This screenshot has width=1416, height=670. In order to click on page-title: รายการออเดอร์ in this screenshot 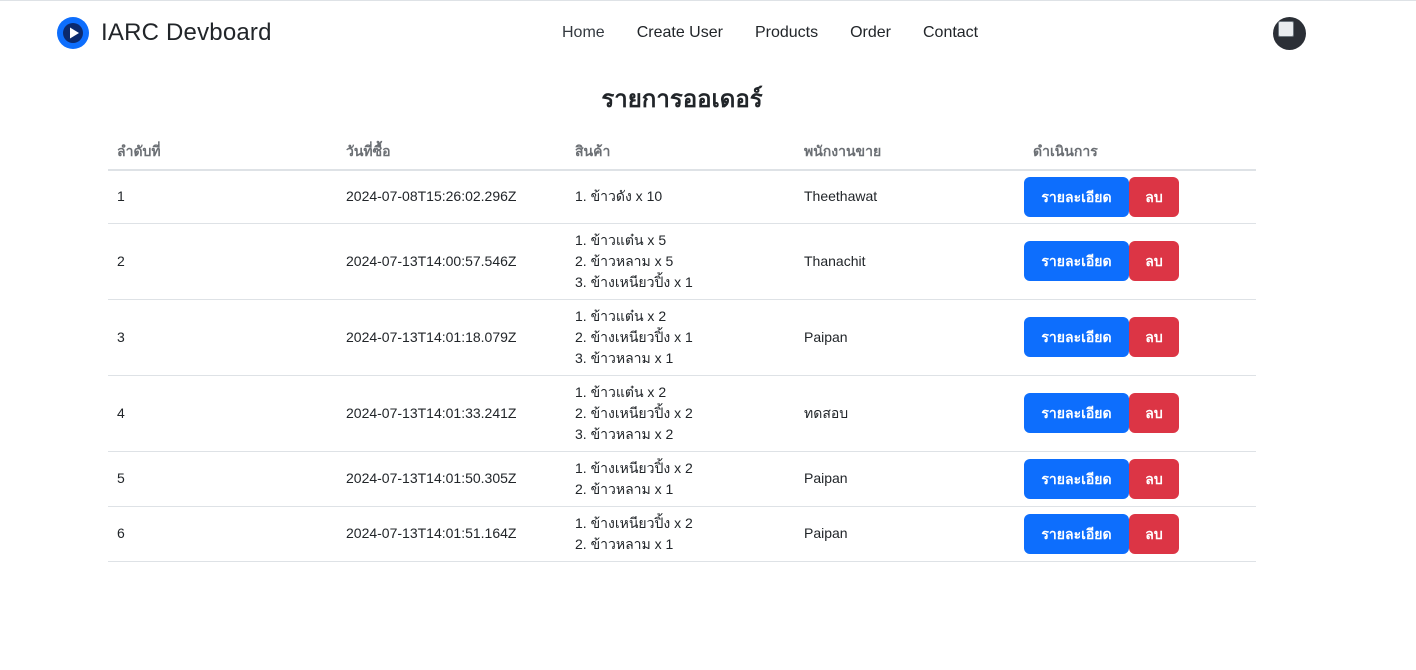, I will do `click(682, 99)`.